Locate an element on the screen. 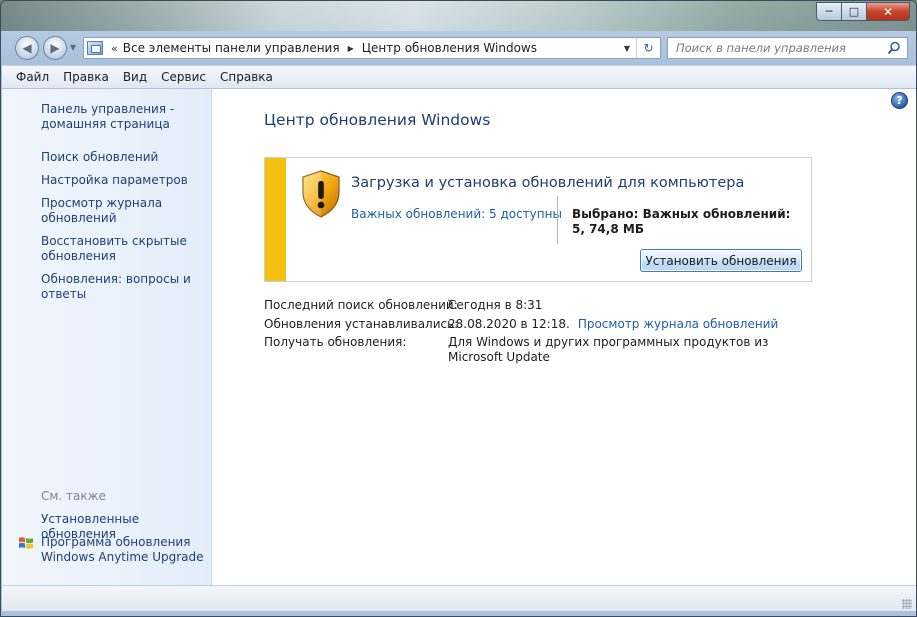 This screenshot has height=617, width=917. sidebar-link-view-history: Просмотр журнала обновлений is located at coordinates (123, 211).